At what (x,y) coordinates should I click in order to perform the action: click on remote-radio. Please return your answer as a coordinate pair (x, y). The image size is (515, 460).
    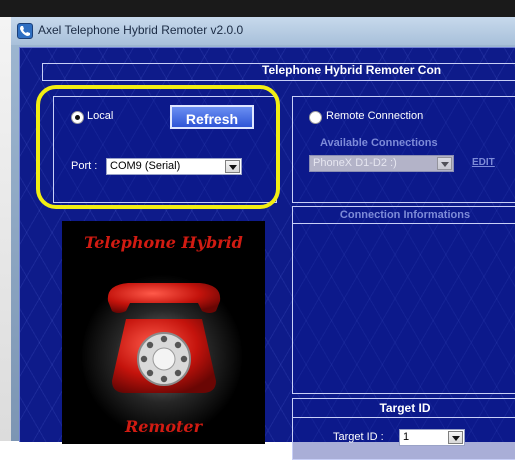
    Looking at the image, I should click on (315, 117).